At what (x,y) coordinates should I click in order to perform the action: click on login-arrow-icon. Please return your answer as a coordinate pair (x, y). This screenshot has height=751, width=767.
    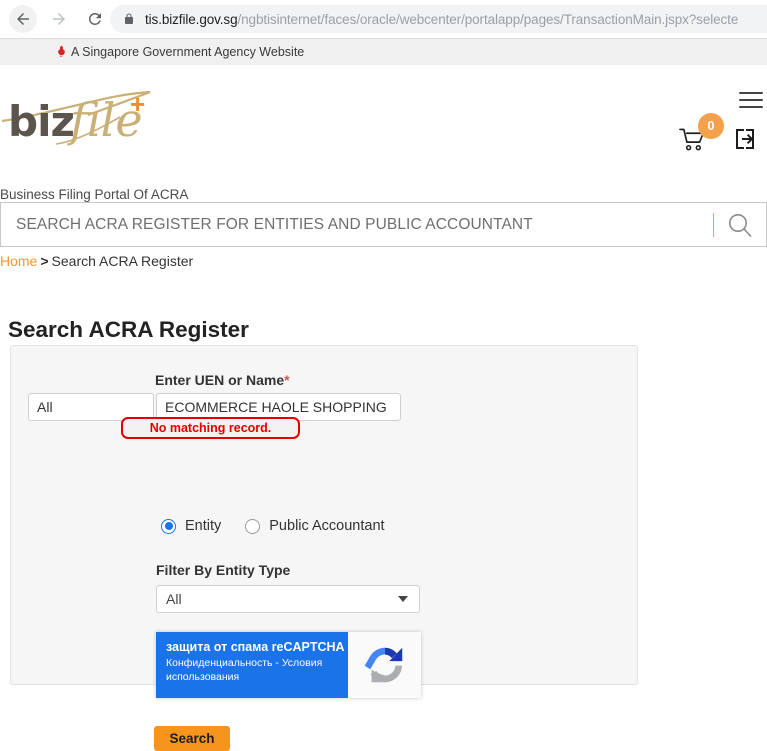
    Looking at the image, I should click on (745, 139).